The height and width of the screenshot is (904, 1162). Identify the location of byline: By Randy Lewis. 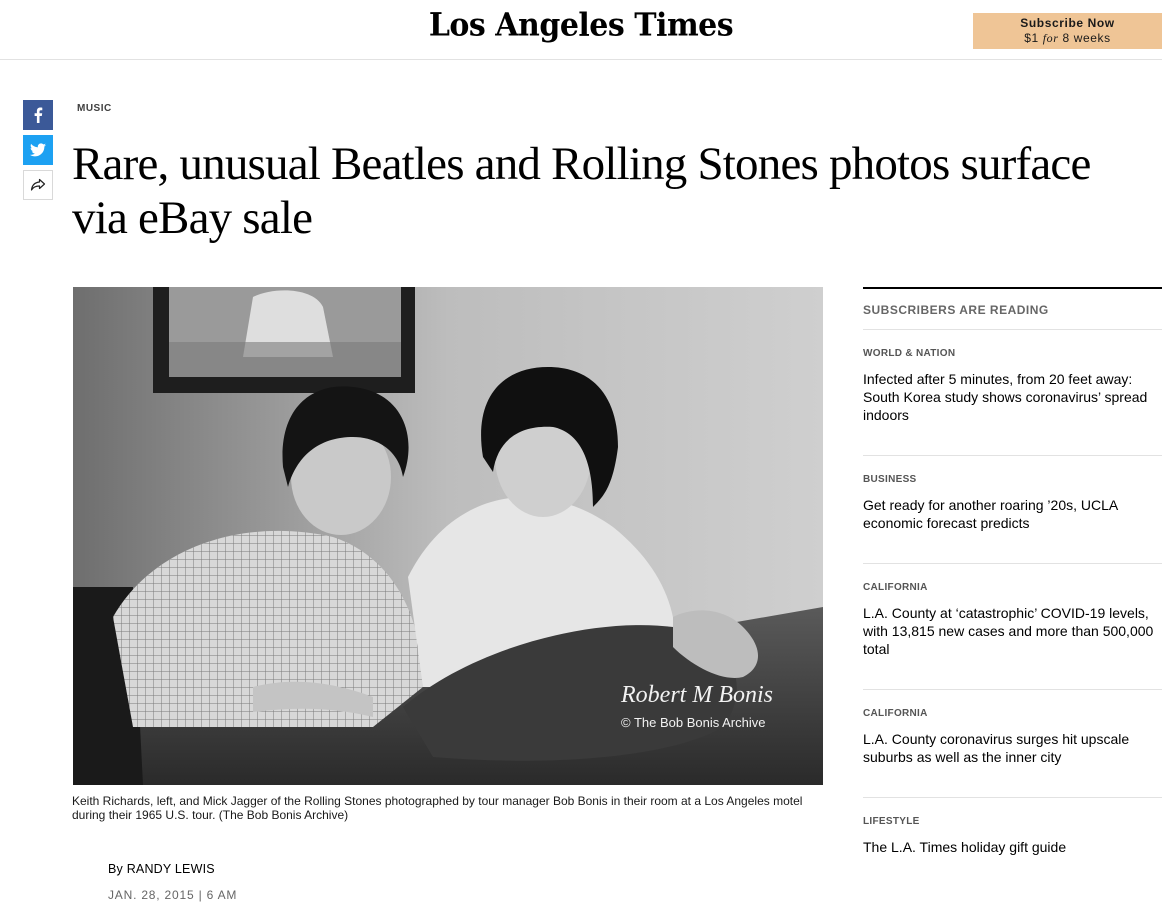
(161, 869).